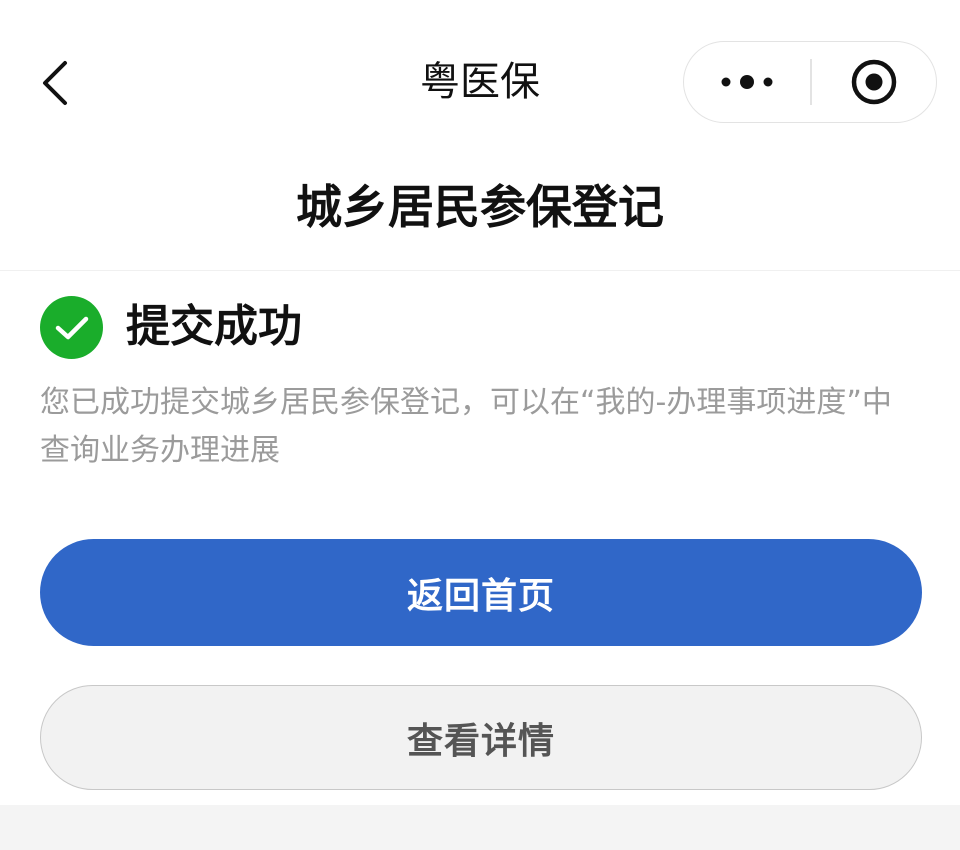 The width and height of the screenshot is (960, 850). I want to click on back-home-button: 返回首页, so click(481, 592).